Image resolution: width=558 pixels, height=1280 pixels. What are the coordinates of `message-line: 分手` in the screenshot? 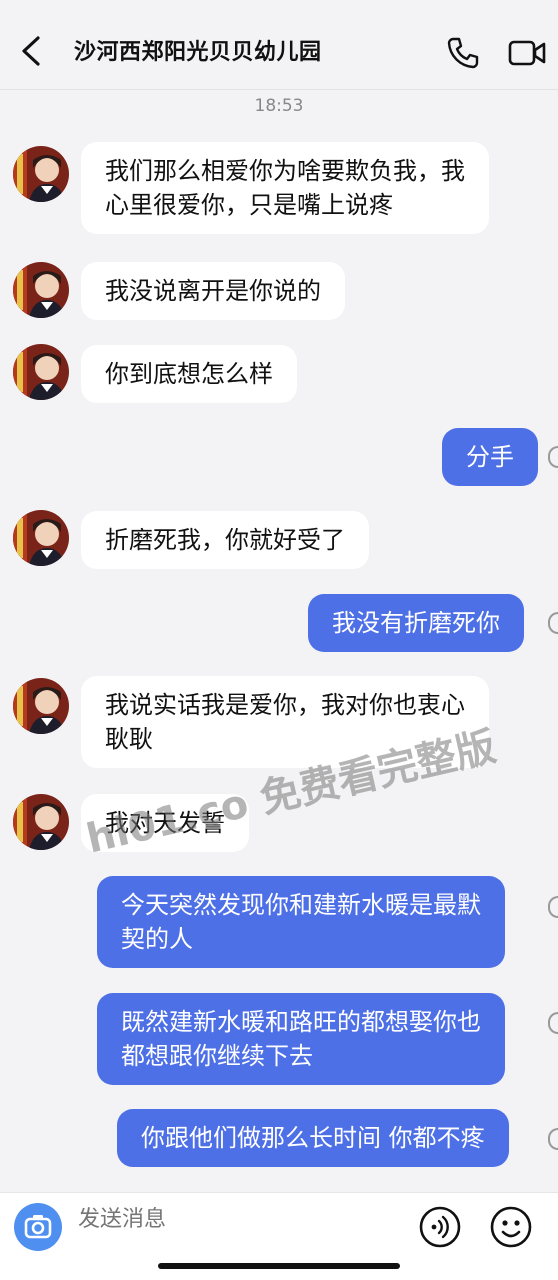 It's located at (490, 457).